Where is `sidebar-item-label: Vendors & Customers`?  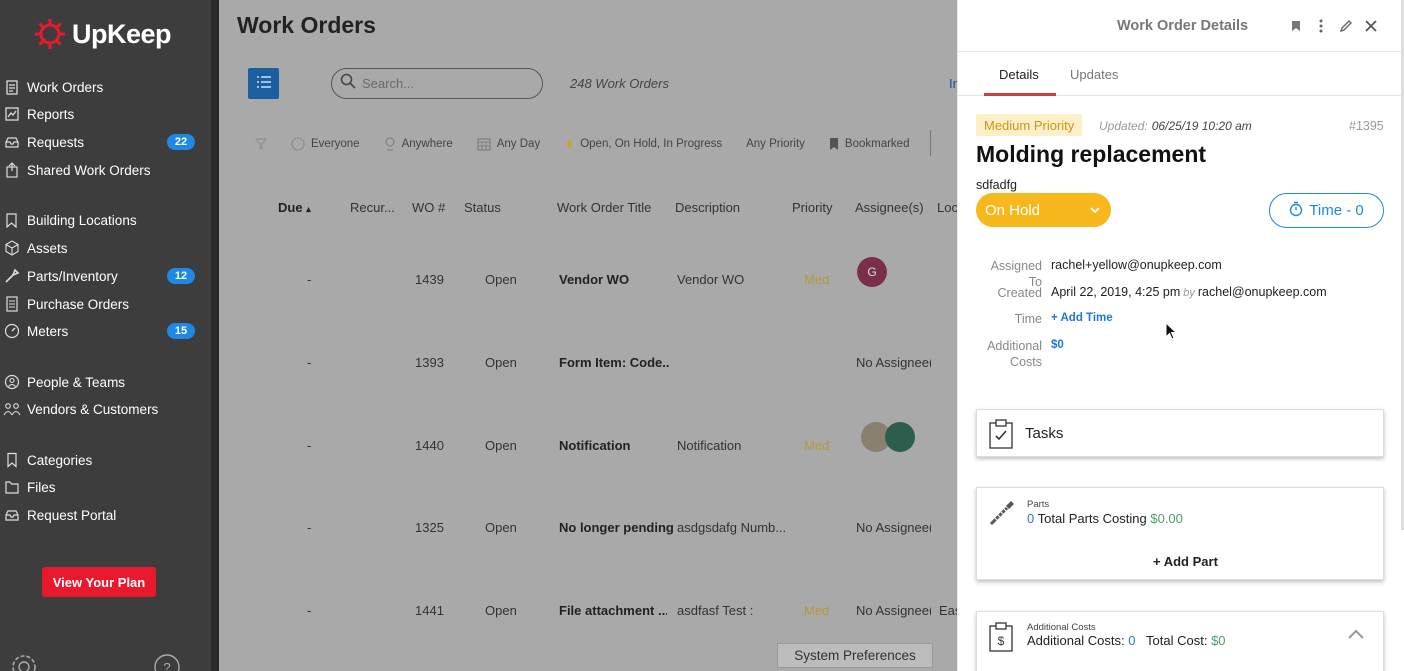 sidebar-item-label: Vendors & Customers is located at coordinates (93, 409).